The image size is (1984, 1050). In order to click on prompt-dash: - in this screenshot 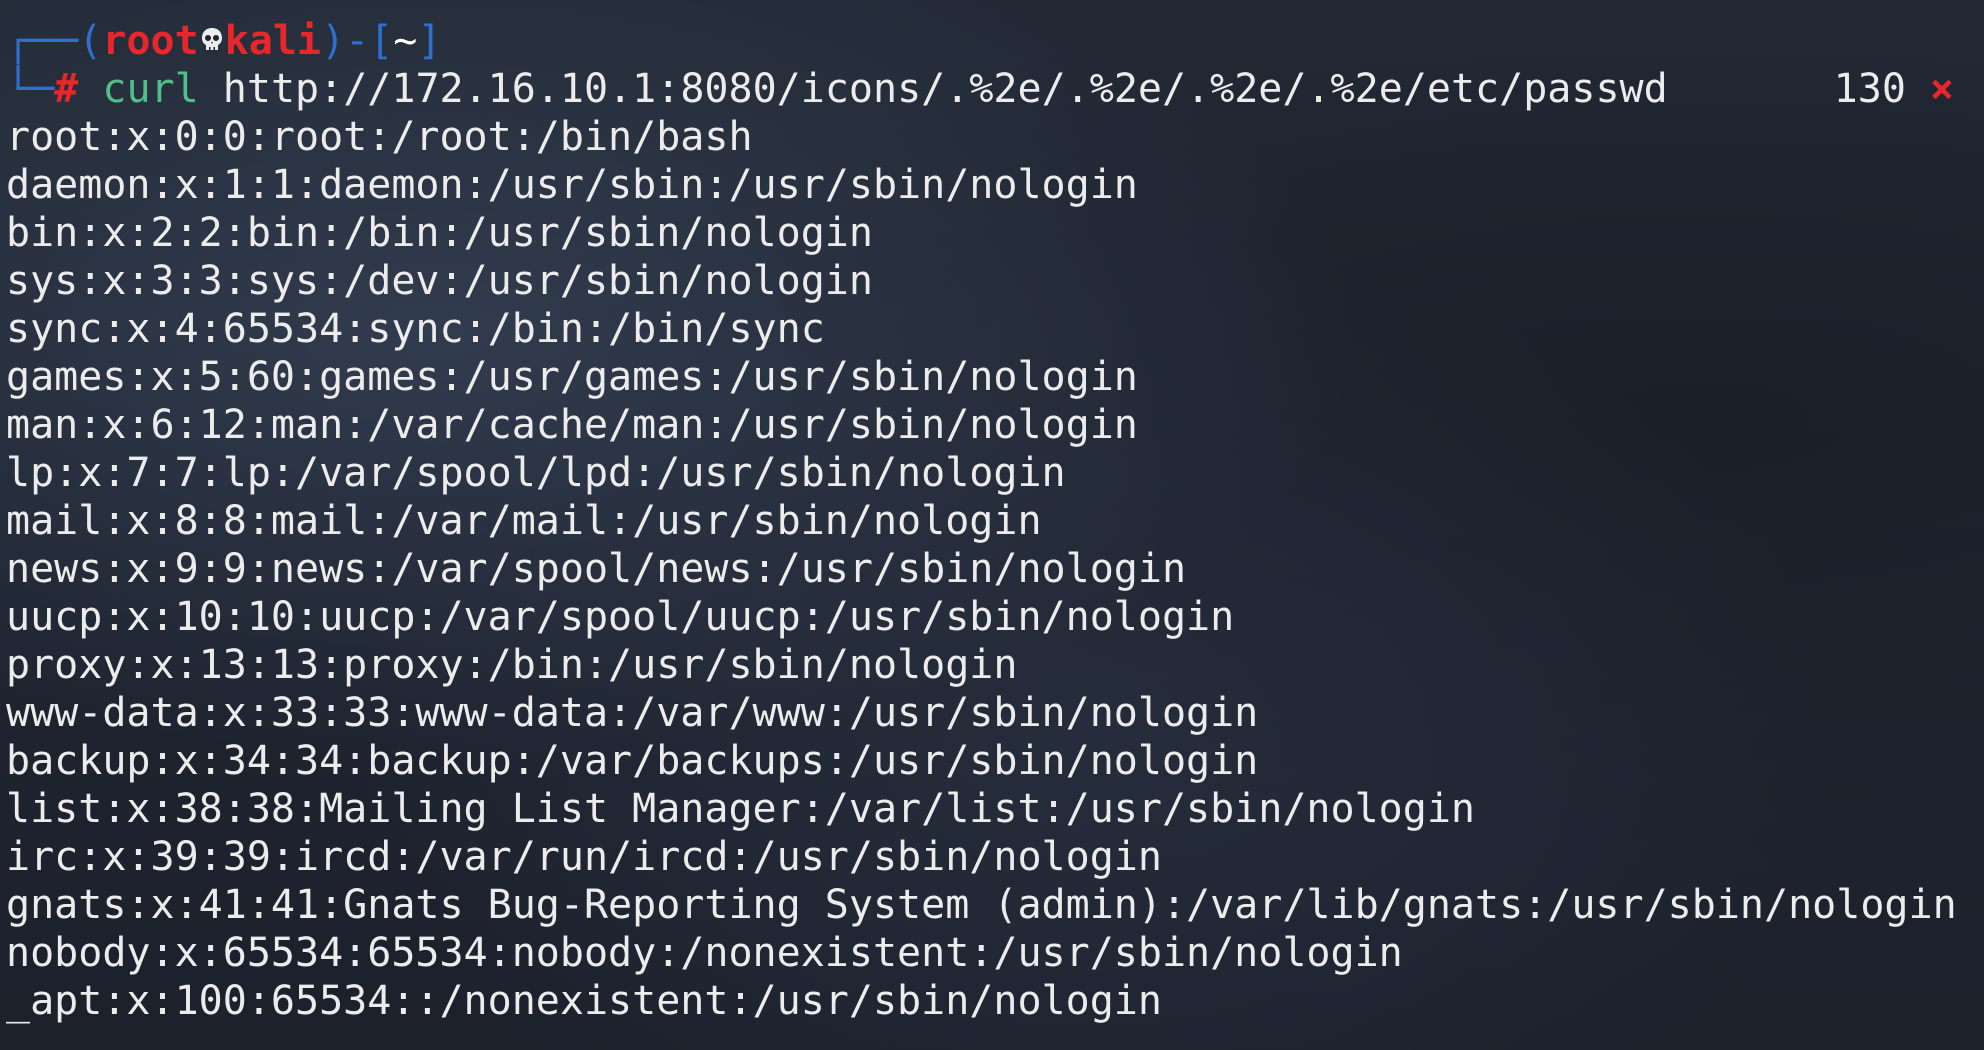, I will do `click(357, 41)`.